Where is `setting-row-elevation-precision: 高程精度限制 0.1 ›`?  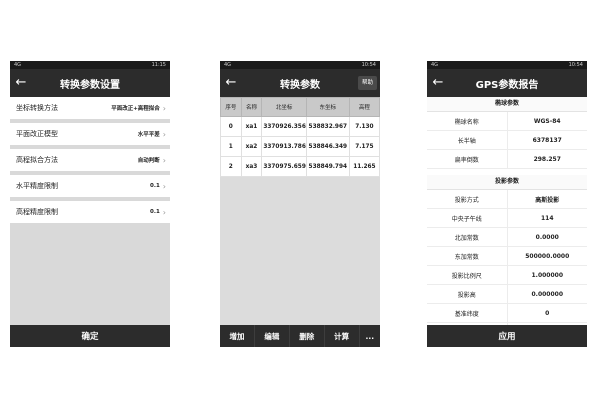 setting-row-elevation-precision: 高程精度限制 0.1 › is located at coordinates (90, 212).